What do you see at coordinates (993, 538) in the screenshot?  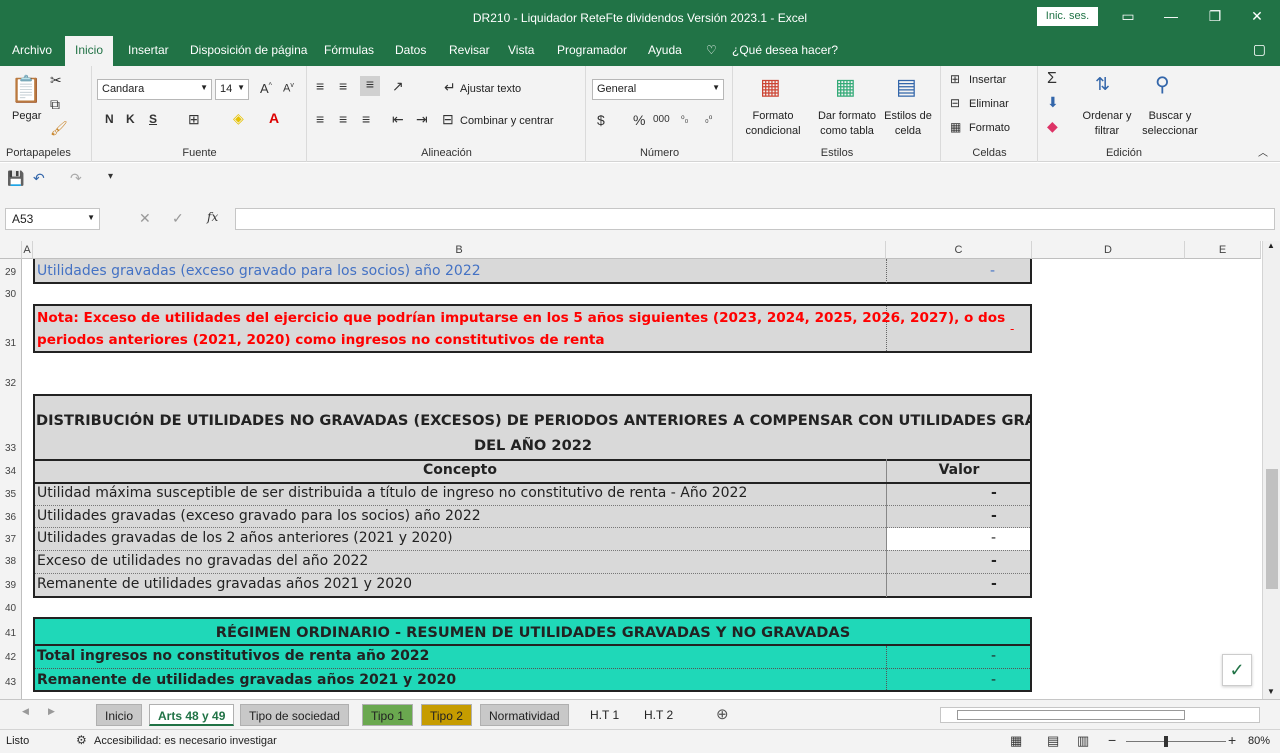 I see `row-37-value: -` at bounding box center [993, 538].